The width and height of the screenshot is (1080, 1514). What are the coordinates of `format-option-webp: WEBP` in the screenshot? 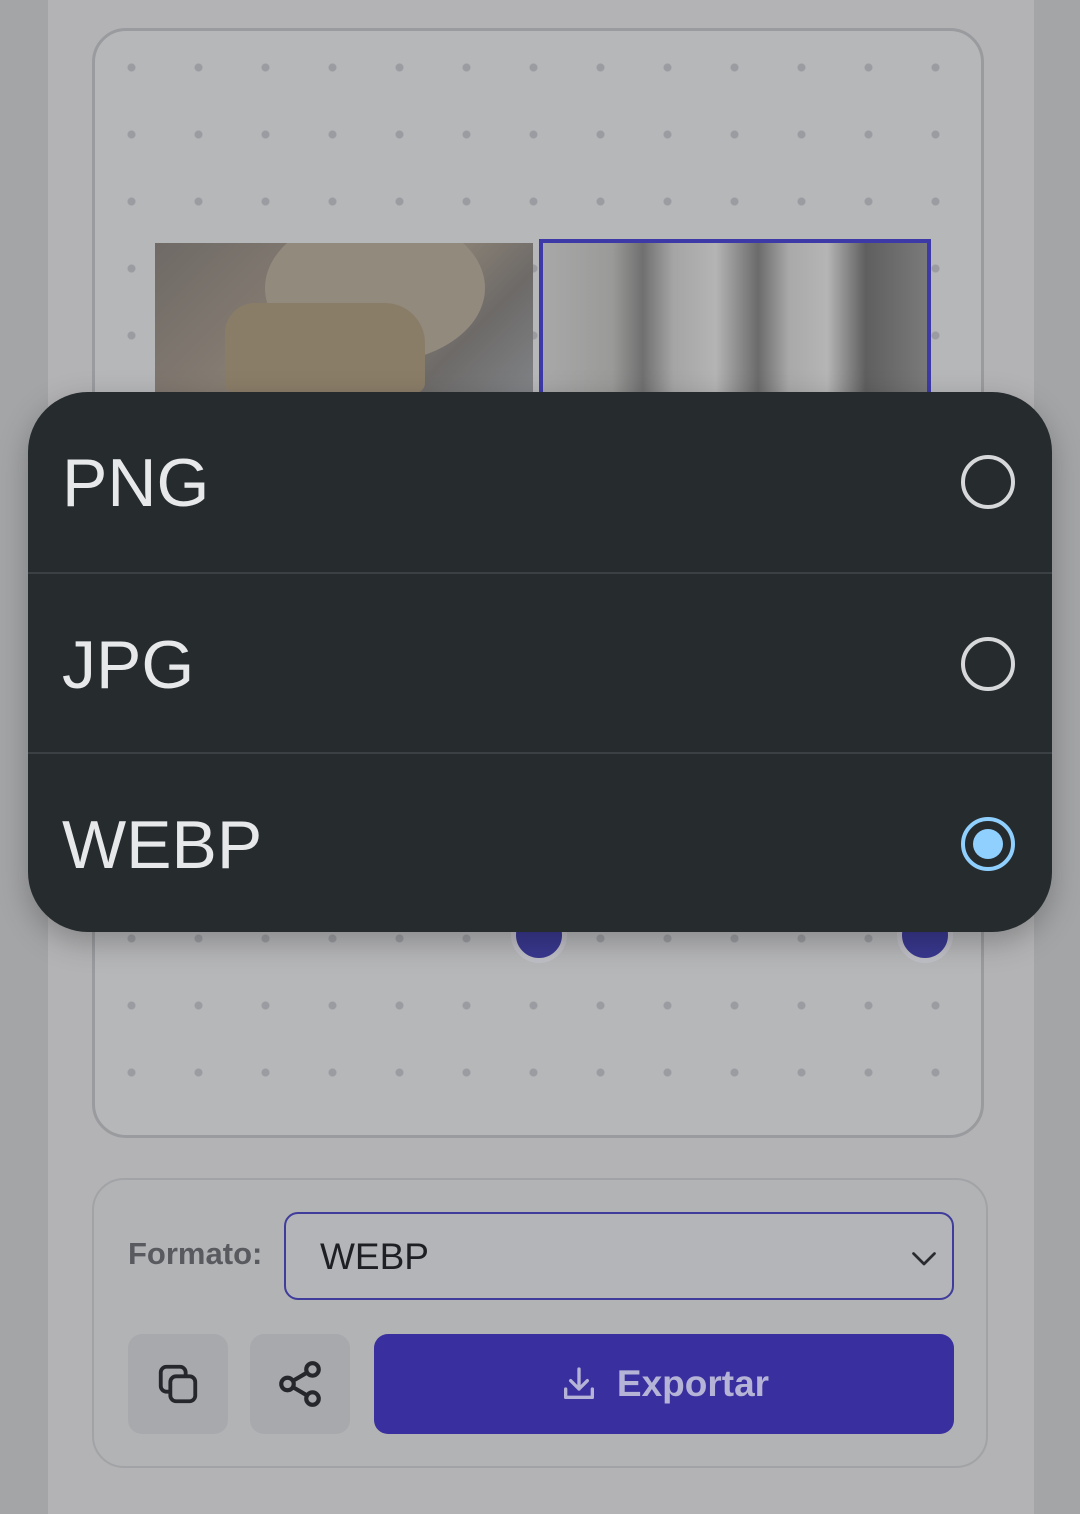 It's located at (540, 842).